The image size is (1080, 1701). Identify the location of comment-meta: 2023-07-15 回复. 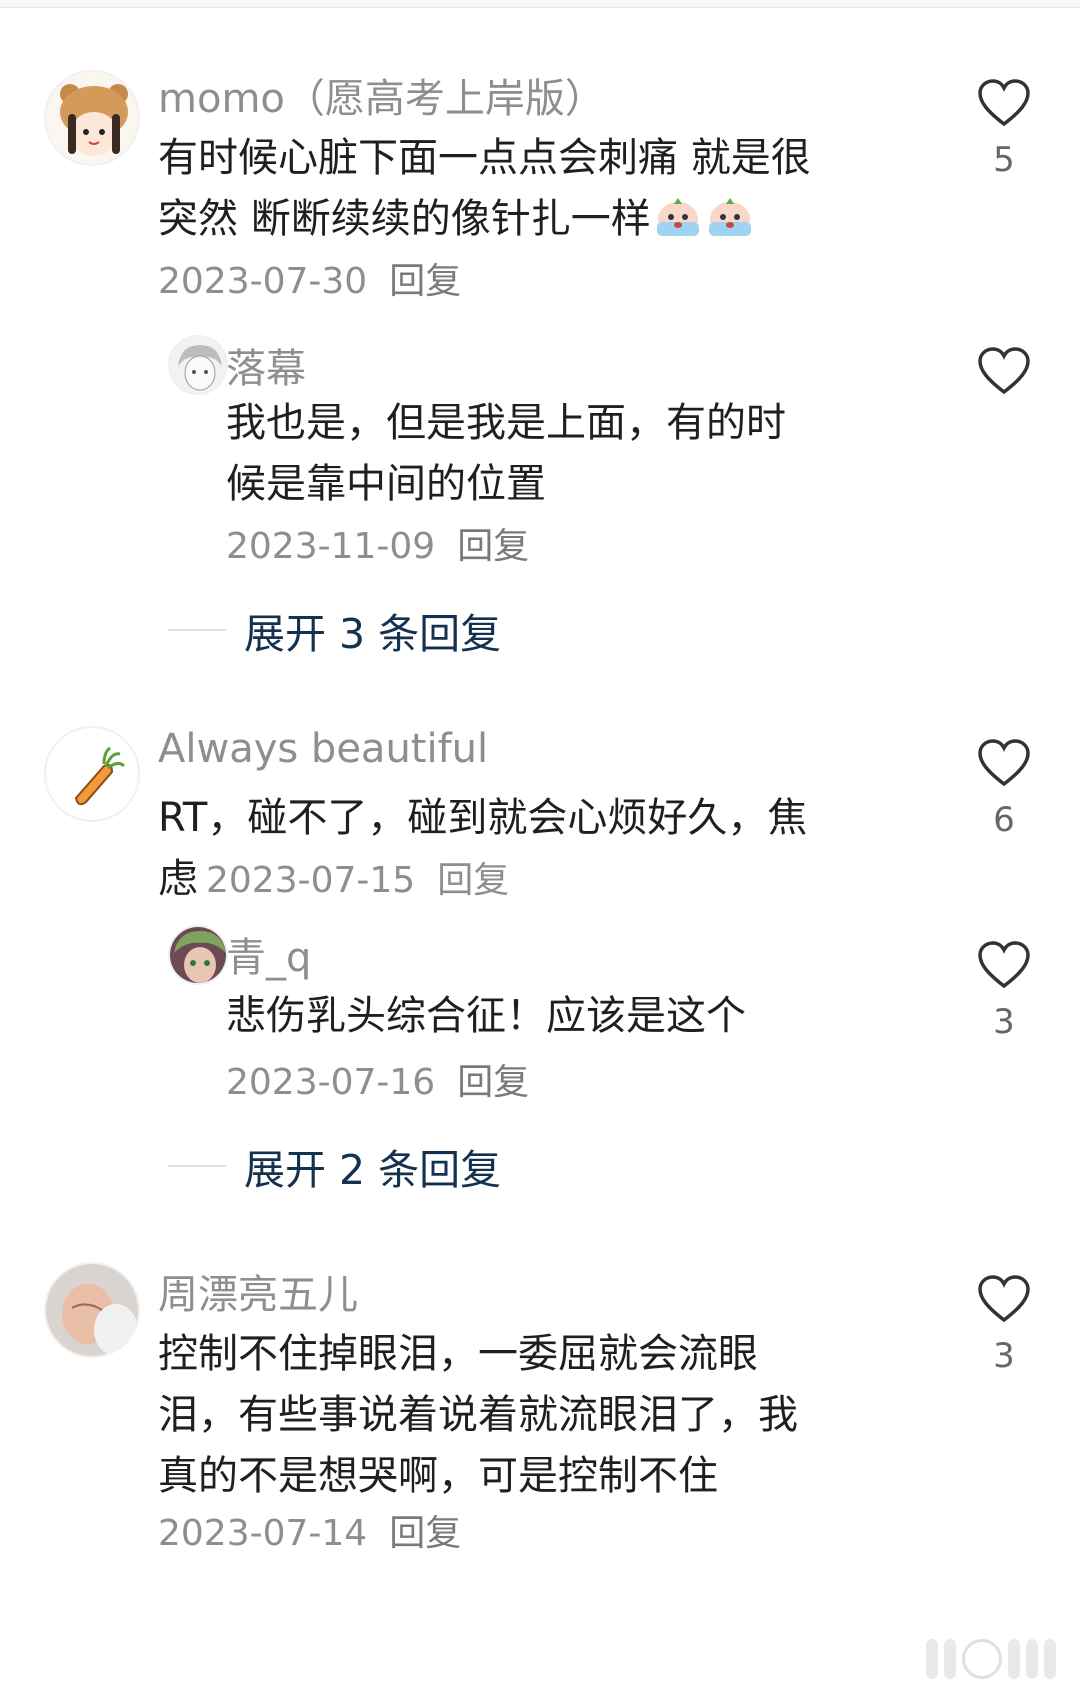
(357, 880).